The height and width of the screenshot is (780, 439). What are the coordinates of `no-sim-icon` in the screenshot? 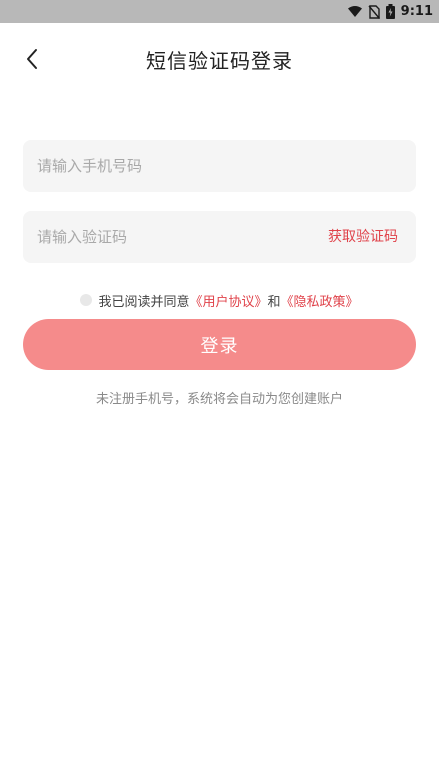 It's located at (374, 11).